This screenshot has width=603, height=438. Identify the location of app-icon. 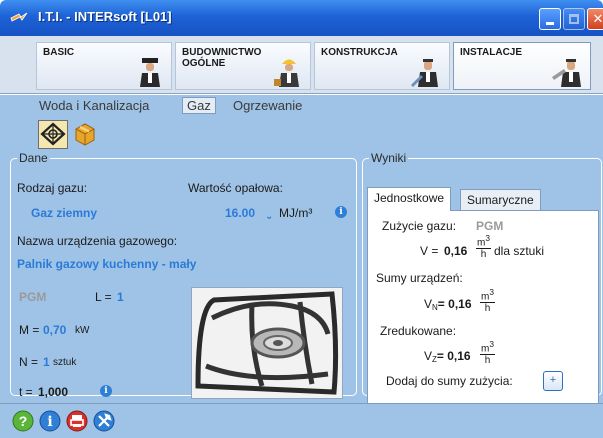
(19, 17).